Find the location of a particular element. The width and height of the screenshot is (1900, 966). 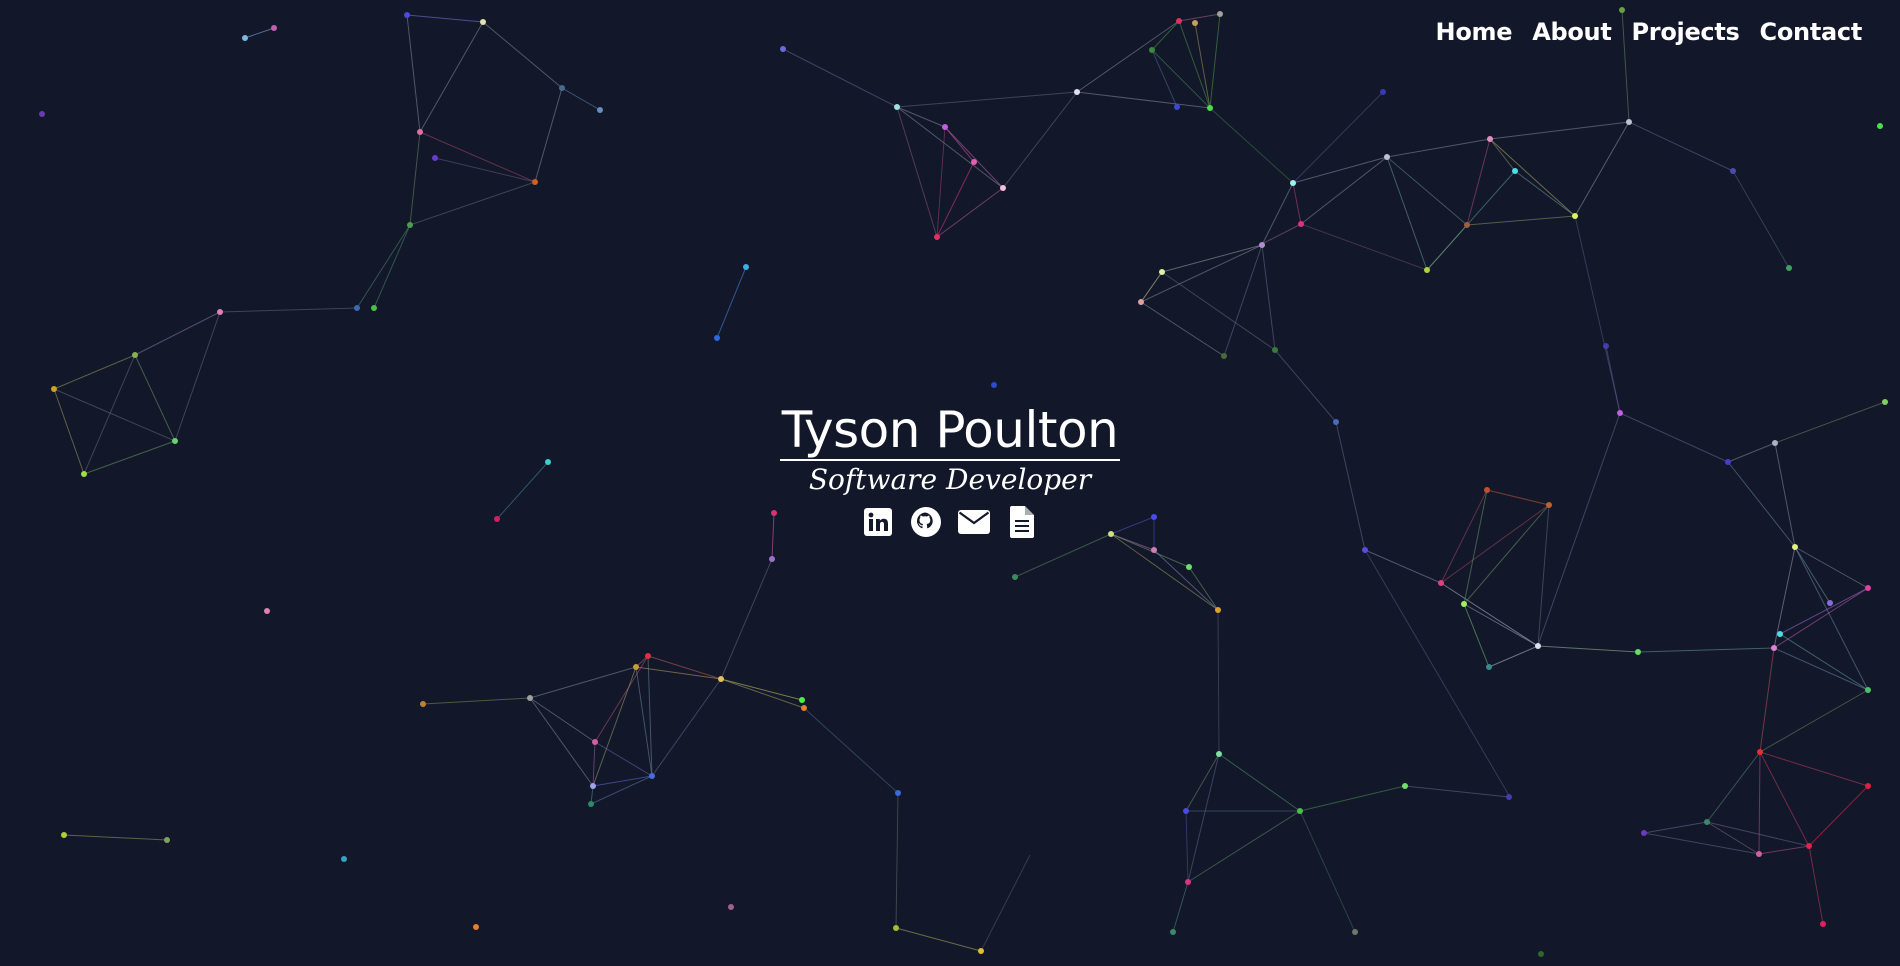

nav-home-link: Home is located at coordinates (1474, 32).